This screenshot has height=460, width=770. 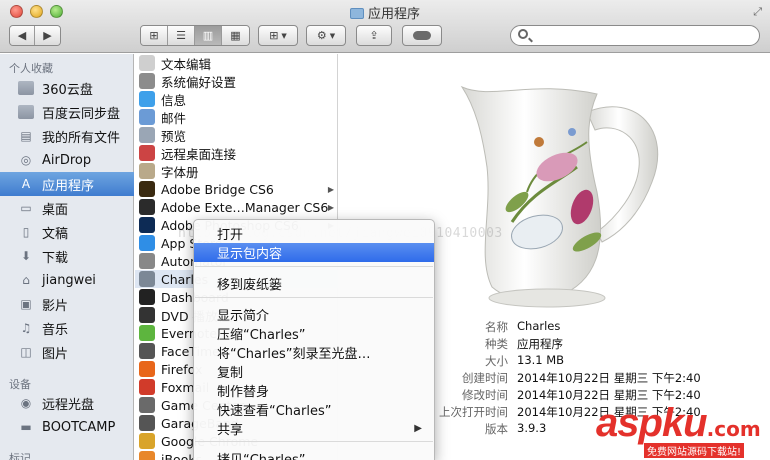 What do you see at coordinates (26, 328) in the screenshot?
I see `music-icon: ♫` at bounding box center [26, 328].